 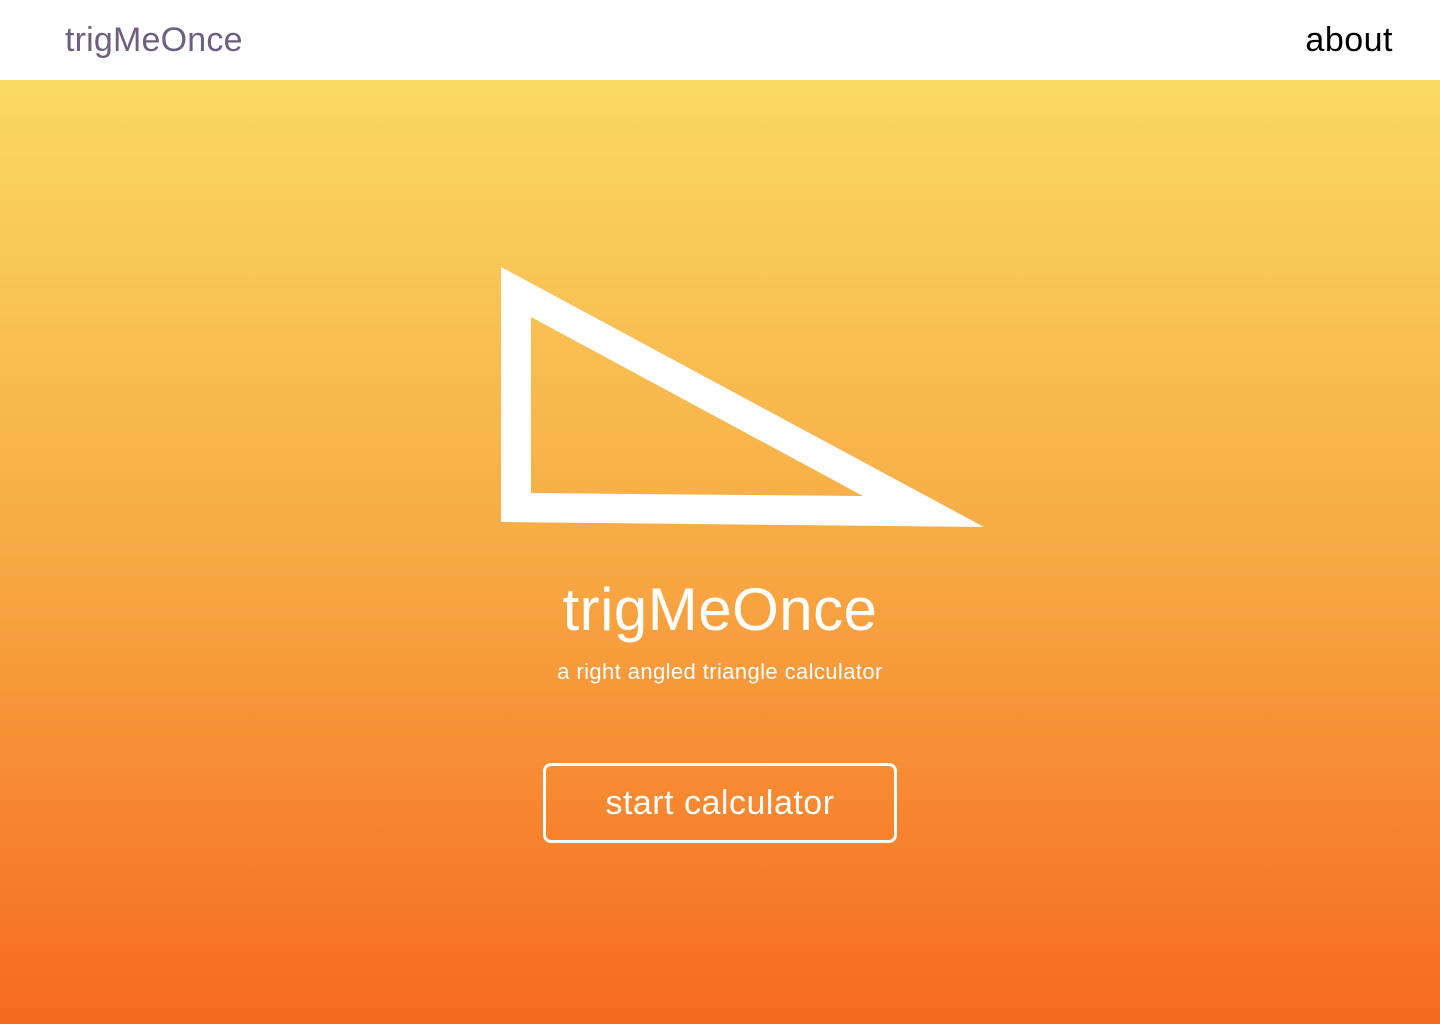 I want to click on about-link: about, so click(x=1349, y=40).